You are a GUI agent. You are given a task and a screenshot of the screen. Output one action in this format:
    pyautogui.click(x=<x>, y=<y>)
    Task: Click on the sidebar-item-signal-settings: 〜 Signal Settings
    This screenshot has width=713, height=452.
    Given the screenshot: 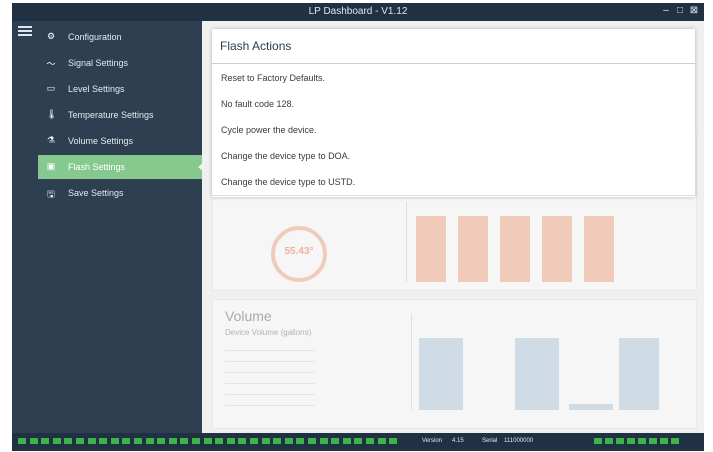 What is the action you would take?
    pyautogui.click(x=120, y=63)
    